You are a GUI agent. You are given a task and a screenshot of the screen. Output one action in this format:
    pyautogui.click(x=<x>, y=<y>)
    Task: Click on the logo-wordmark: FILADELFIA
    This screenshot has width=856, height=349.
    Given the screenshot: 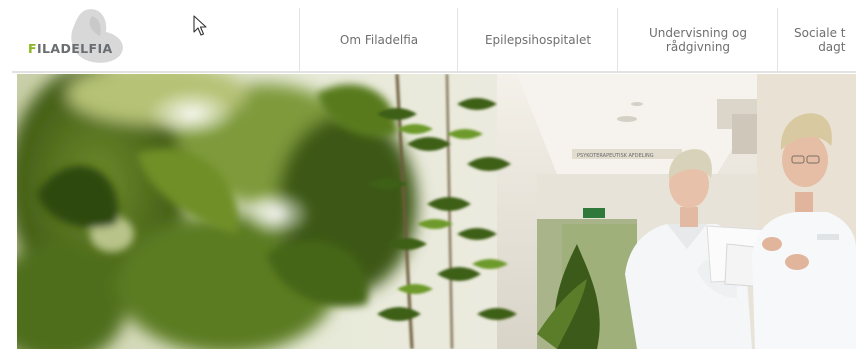 What is the action you would take?
    pyautogui.click(x=70, y=48)
    